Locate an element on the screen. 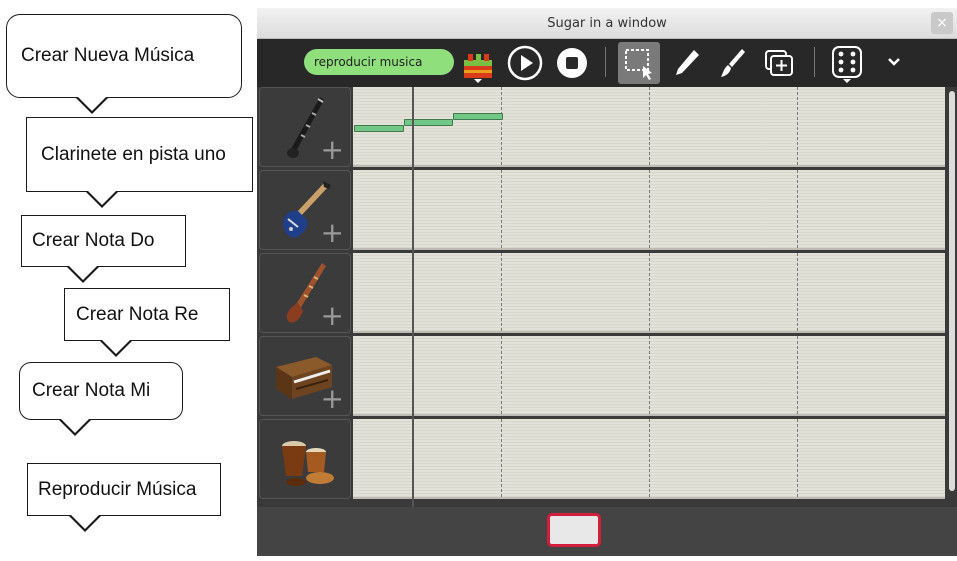  title-bar: Sugar in a window × is located at coordinates (607, 23).